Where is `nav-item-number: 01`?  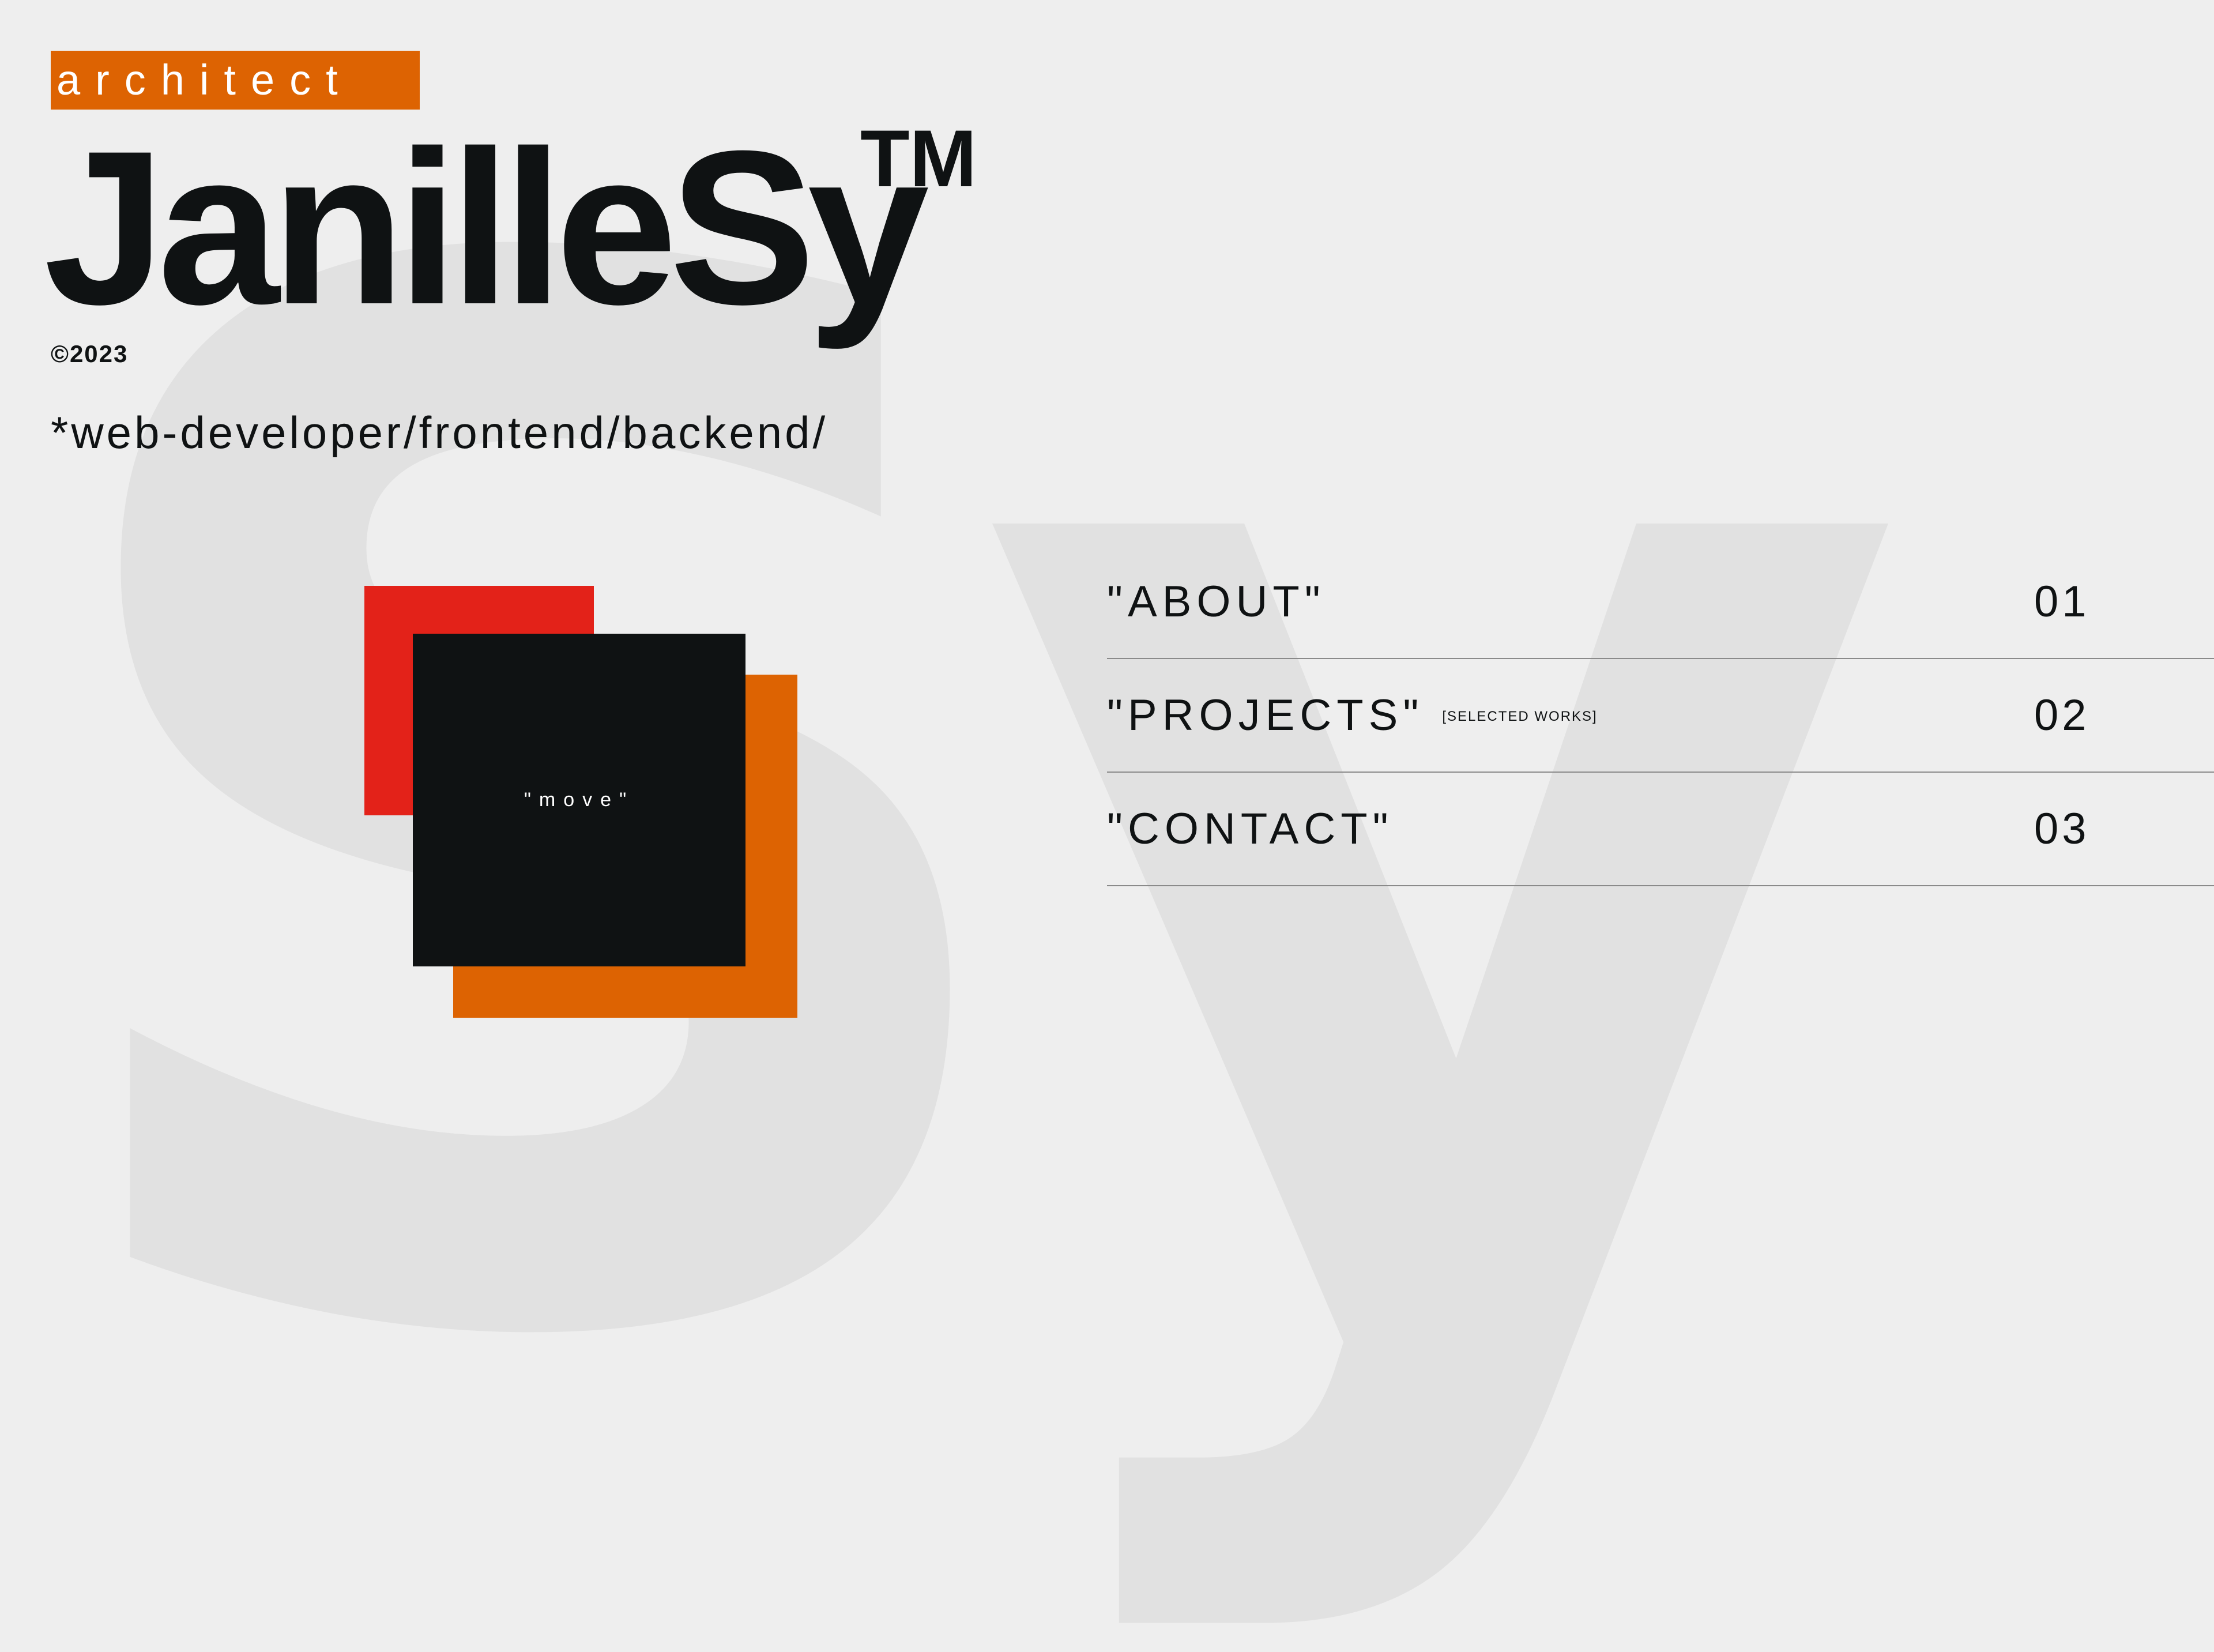 nav-item-number: 01 is located at coordinates (2062, 601).